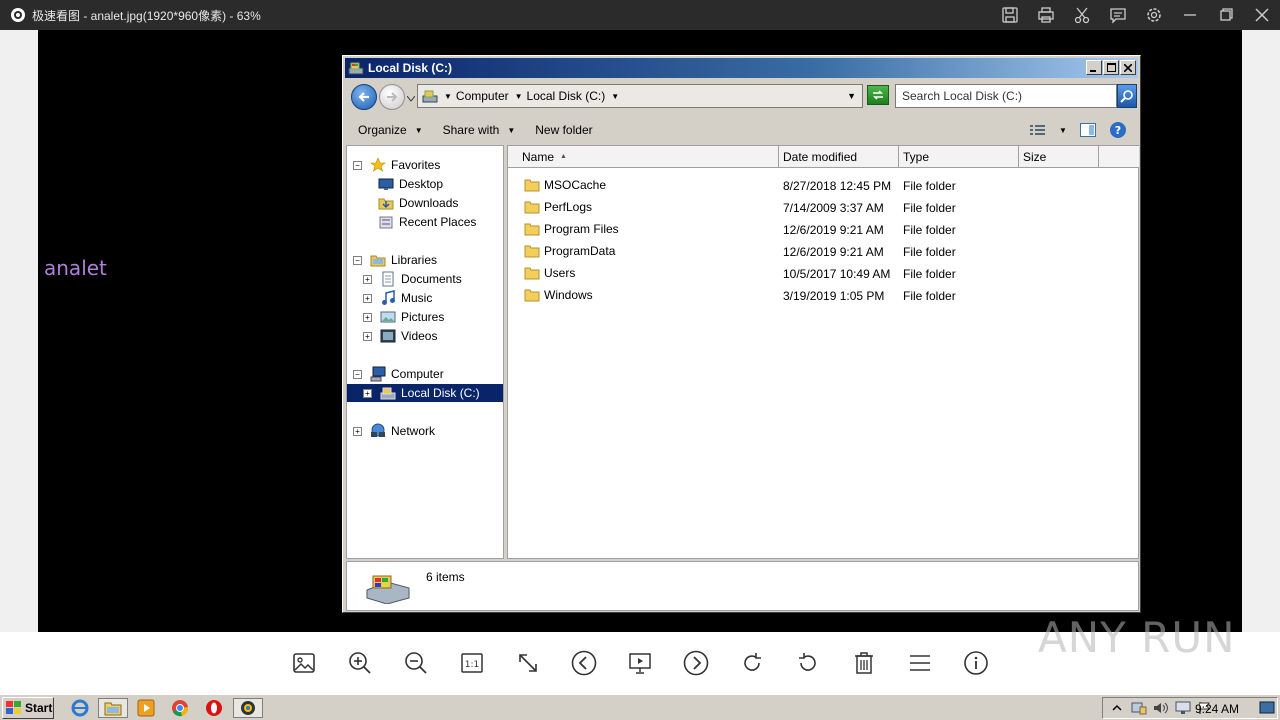 The height and width of the screenshot is (720, 1280). I want to click on new-folder-button: New folder, so click(563, 130).